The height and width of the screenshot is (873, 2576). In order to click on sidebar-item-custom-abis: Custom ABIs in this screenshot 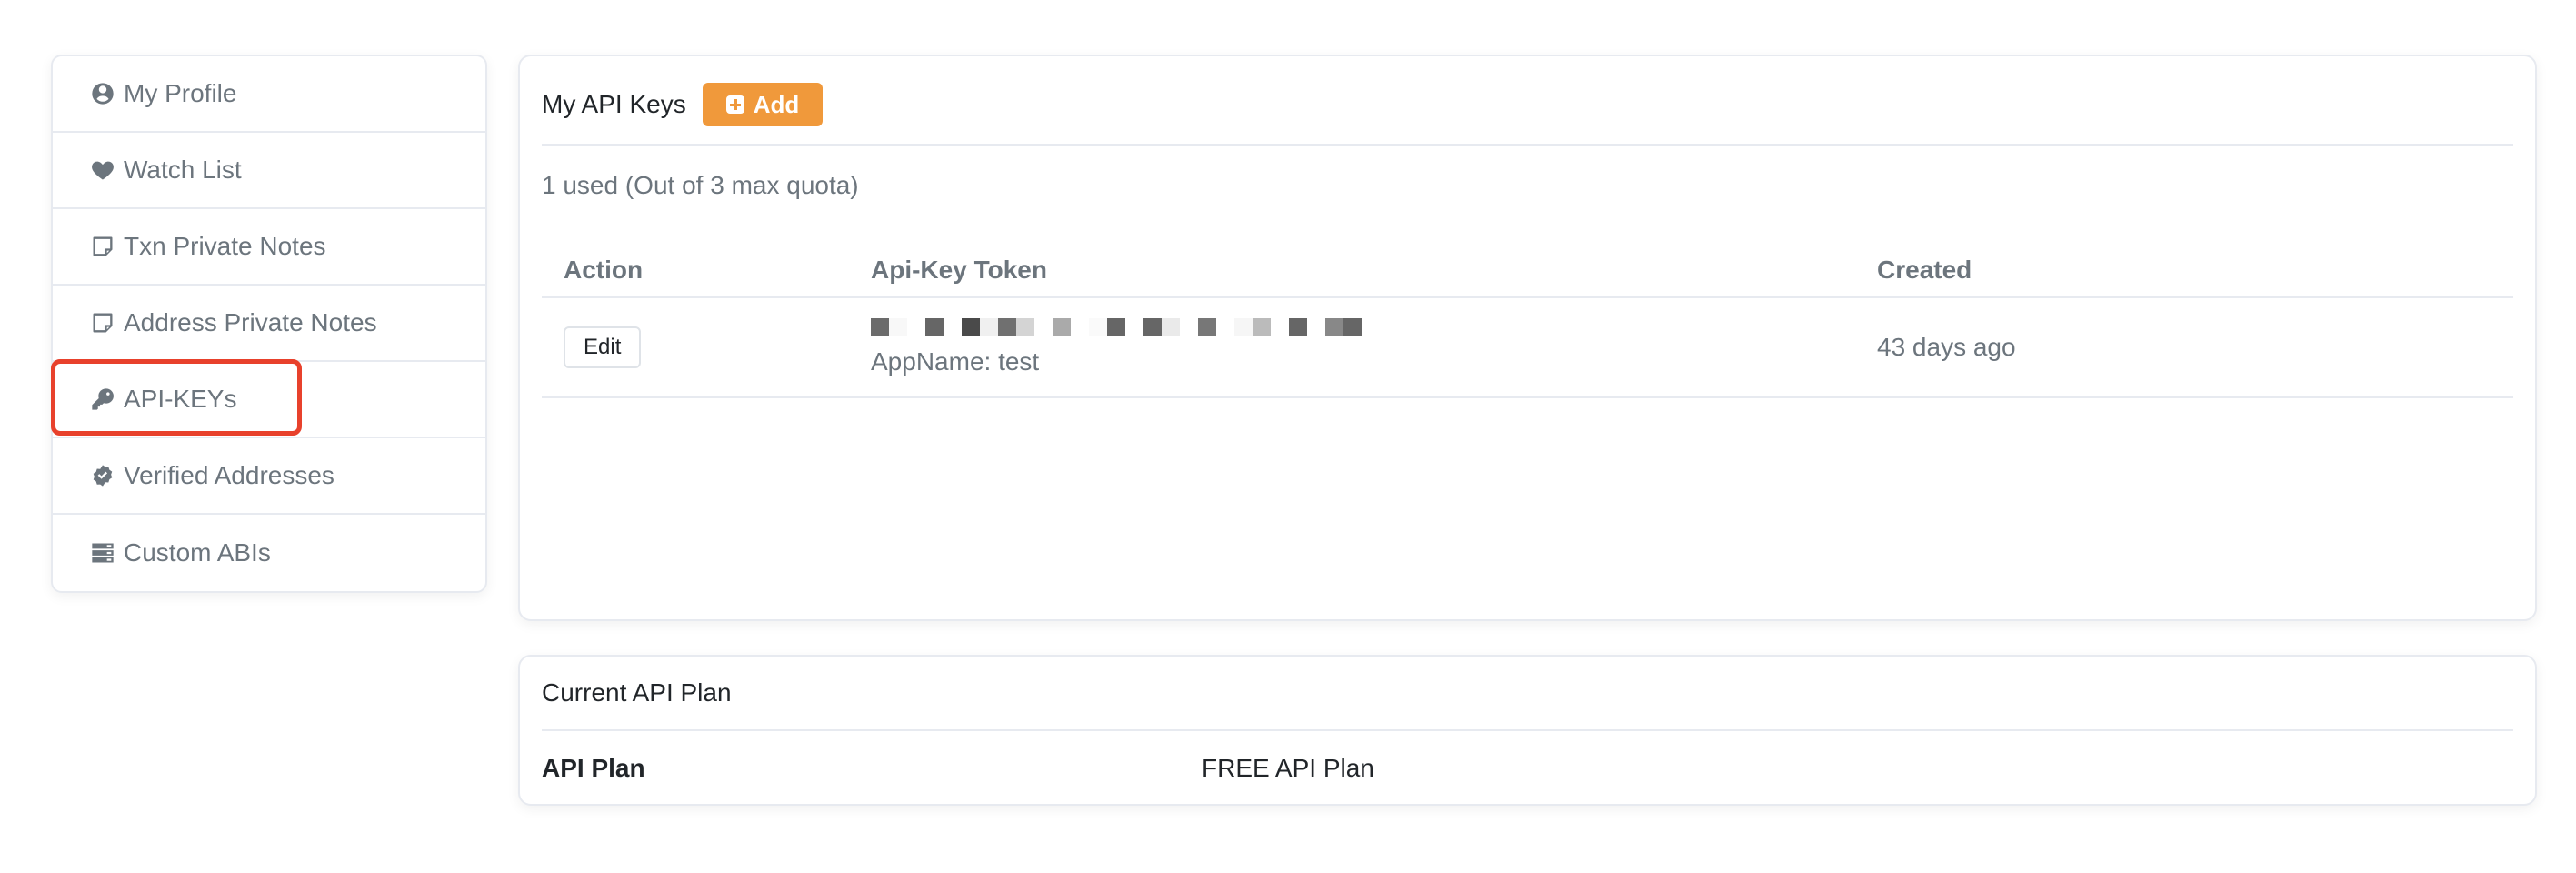, I will do `click(269, 553)`.